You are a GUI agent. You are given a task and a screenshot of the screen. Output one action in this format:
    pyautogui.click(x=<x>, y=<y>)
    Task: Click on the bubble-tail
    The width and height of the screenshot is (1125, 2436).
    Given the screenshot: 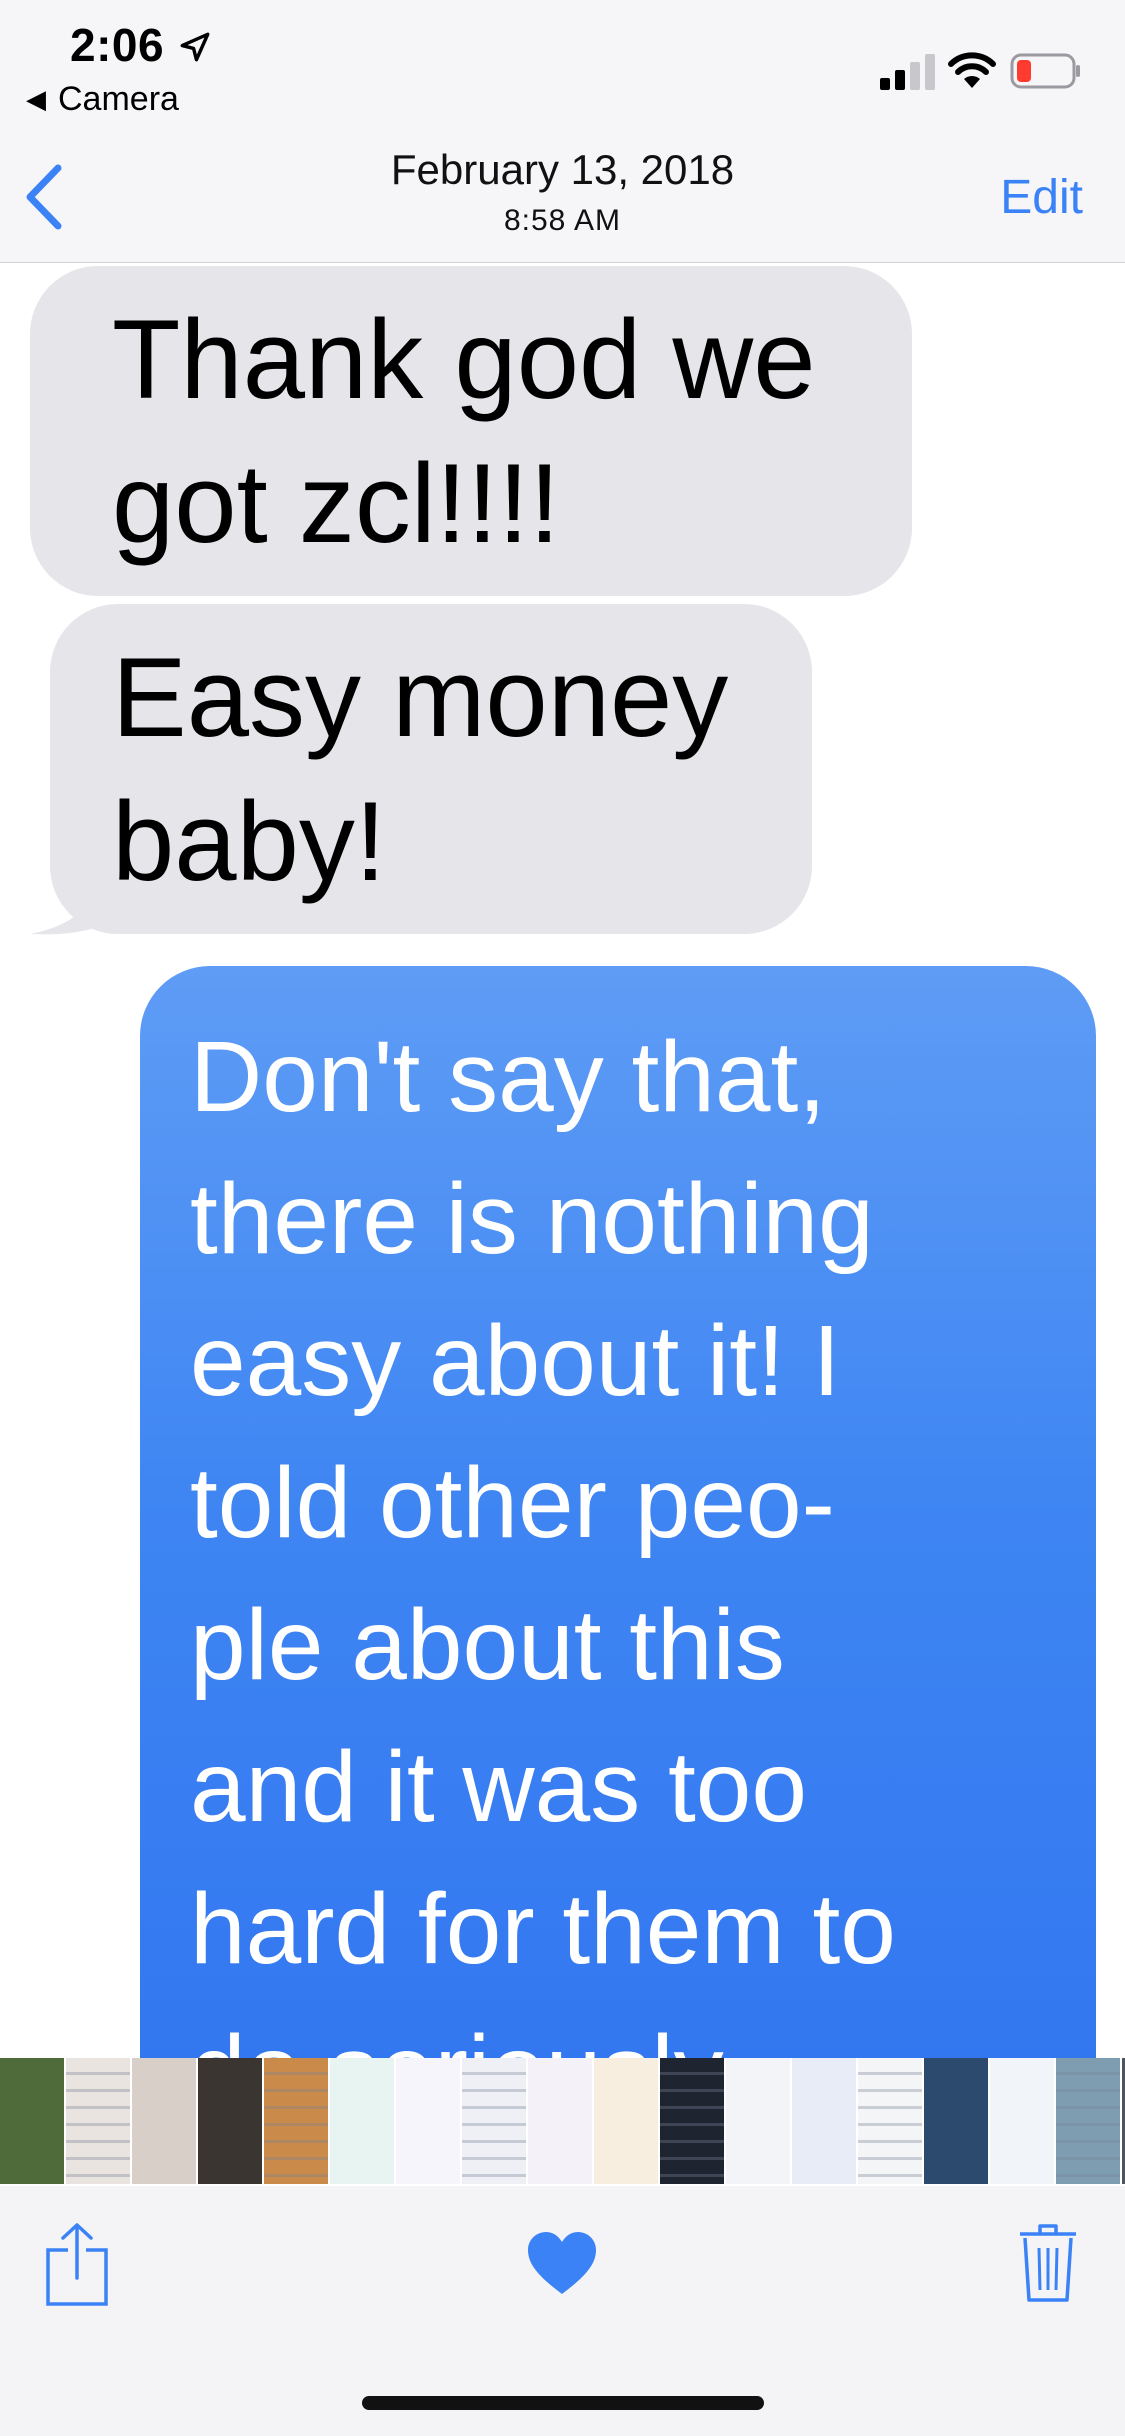 What is the action you would take?
    pyautogui.click(x=75, y=907)
    